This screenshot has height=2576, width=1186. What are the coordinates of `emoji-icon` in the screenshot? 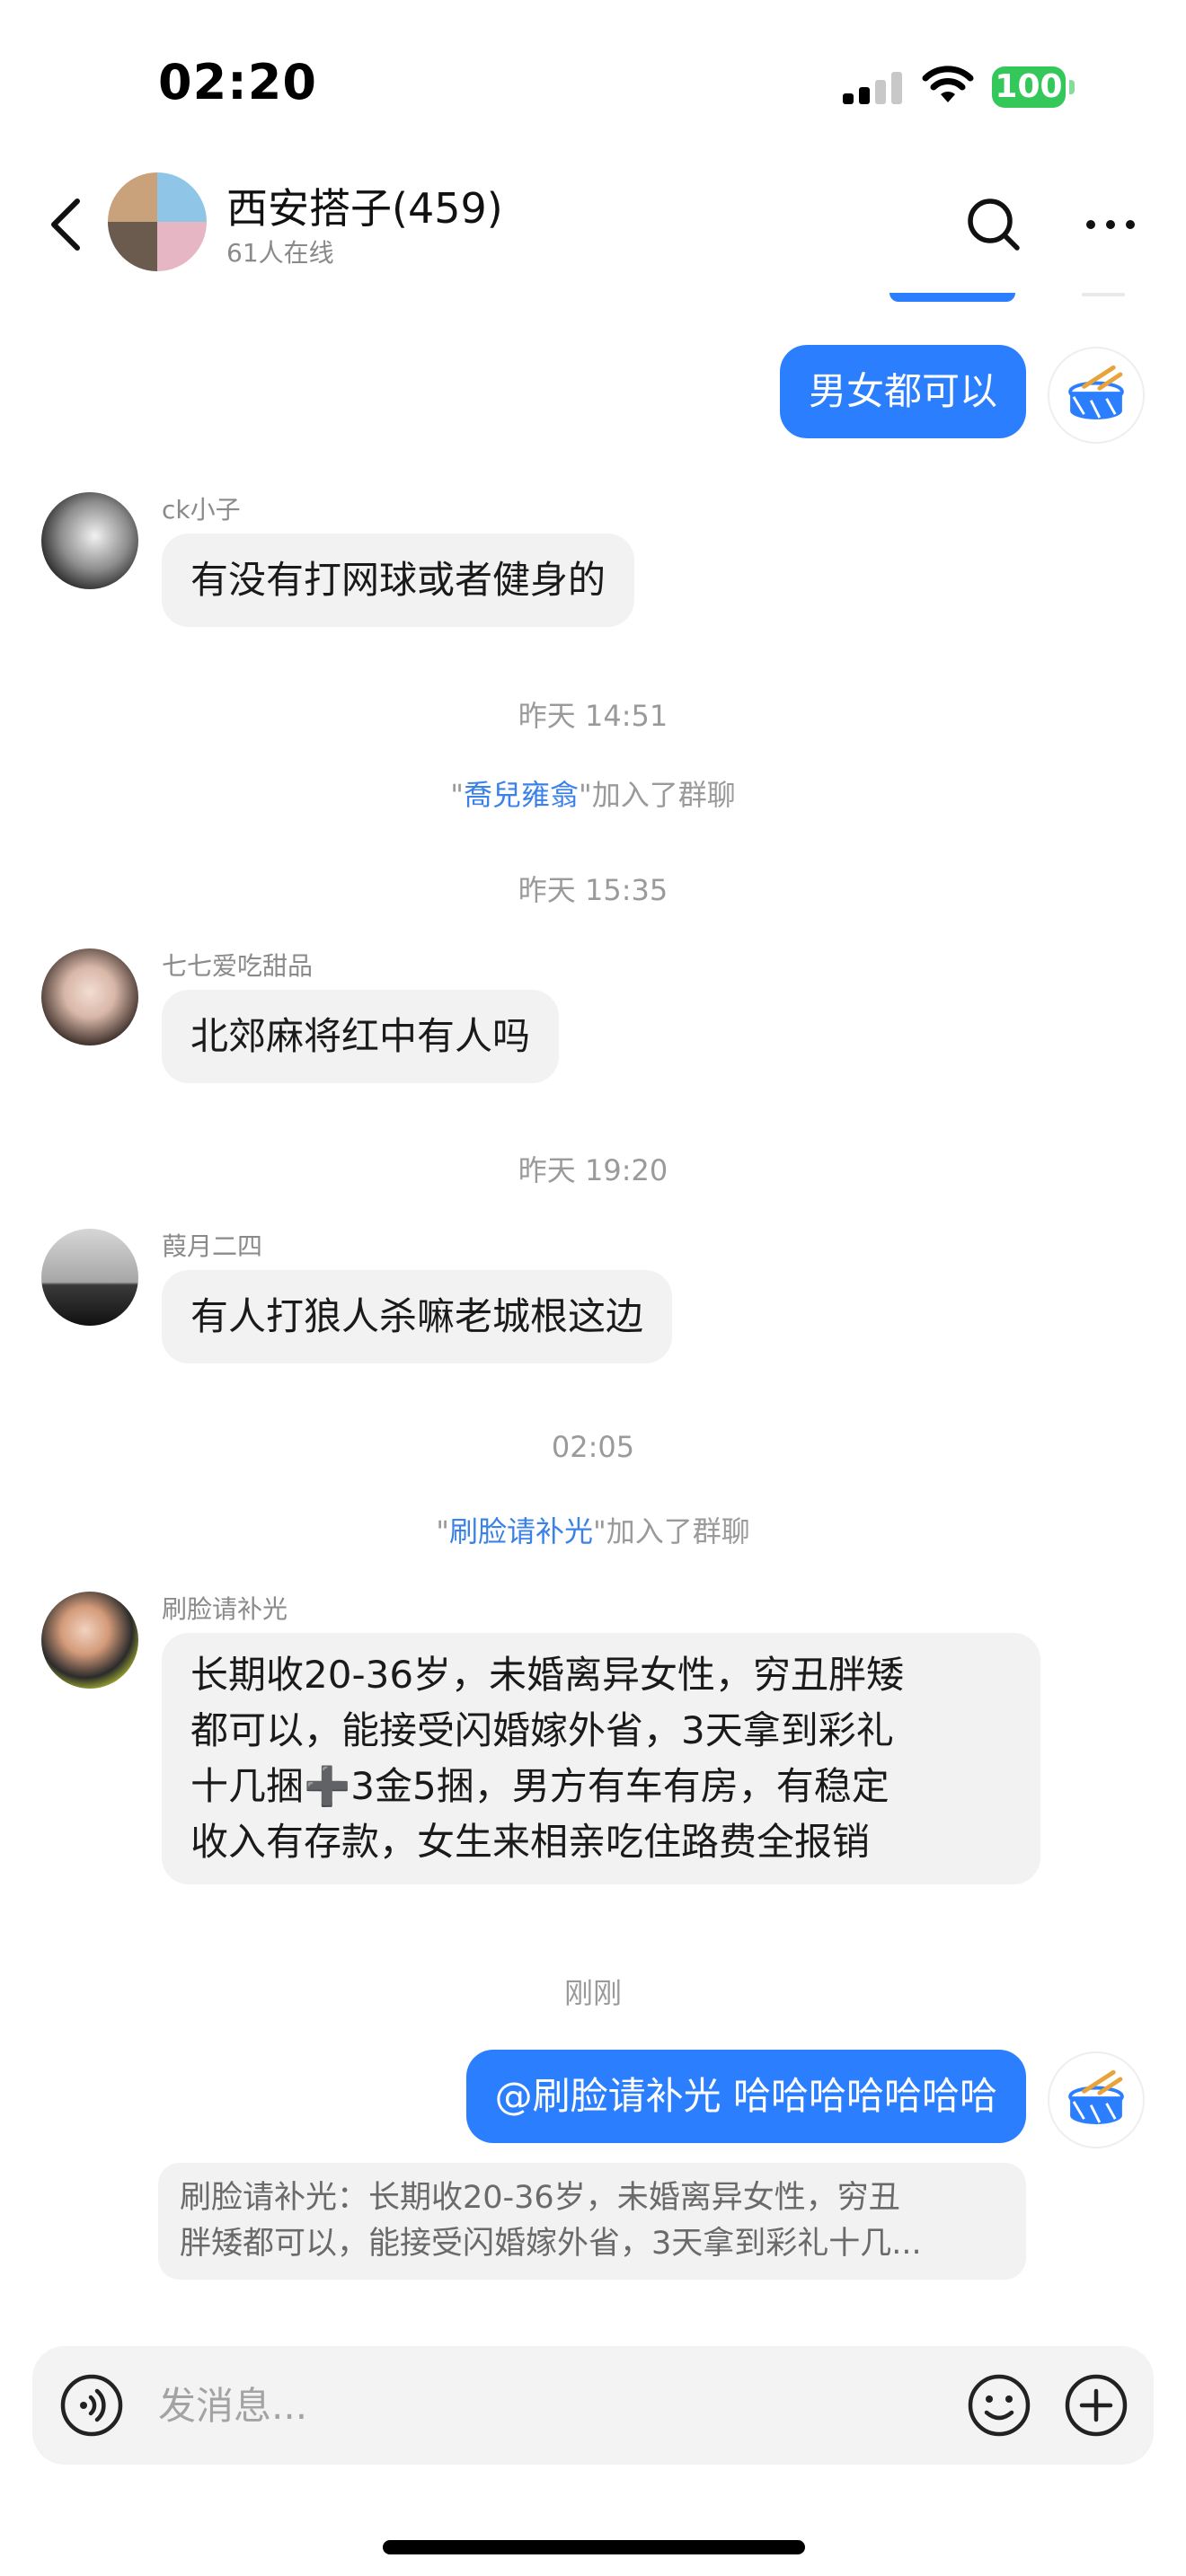 It's located at (999, 2405).